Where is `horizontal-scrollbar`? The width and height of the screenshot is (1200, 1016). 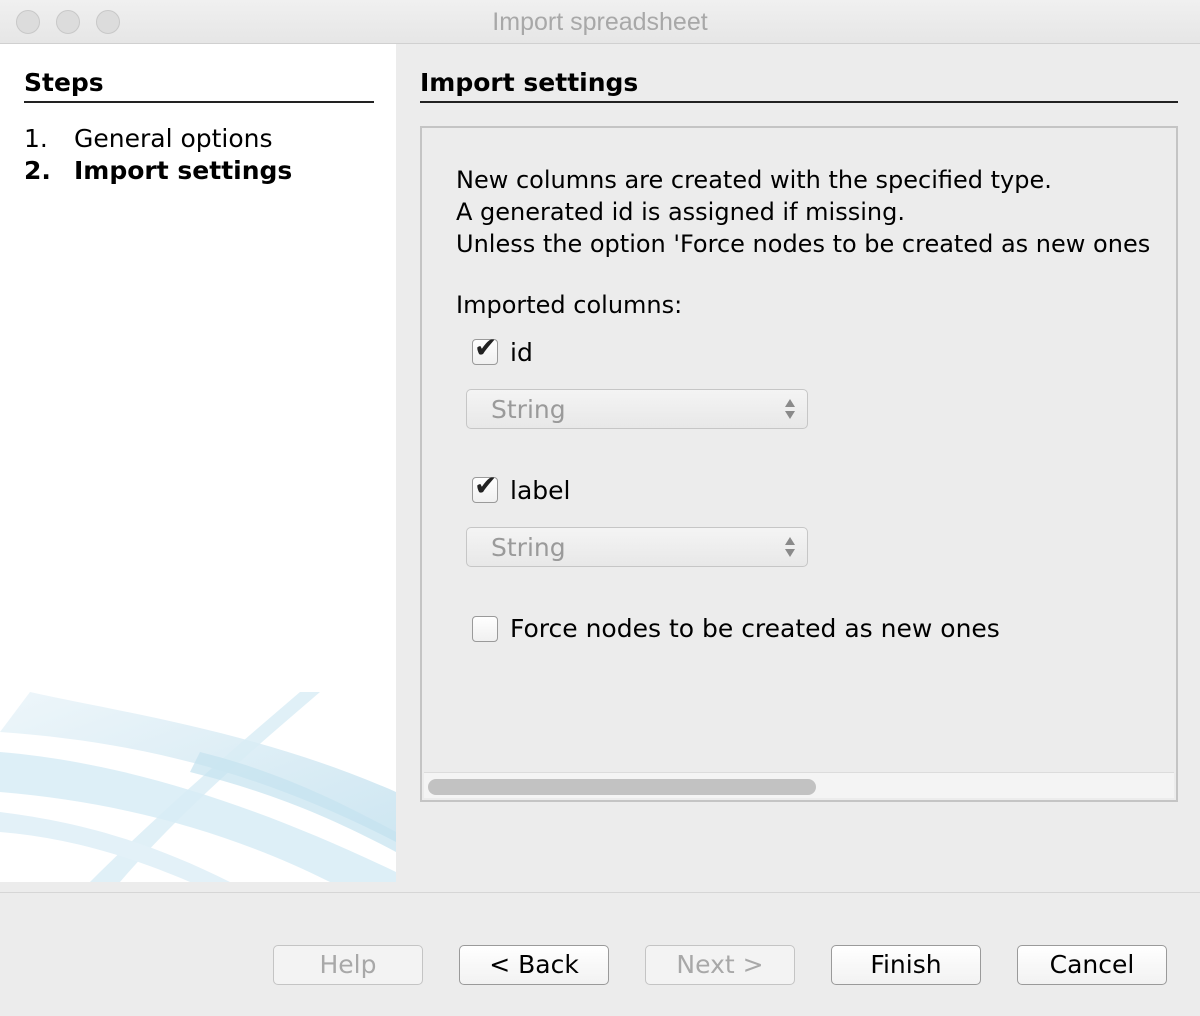
horizontal-scrollbar is located at coordinates (799, 785).